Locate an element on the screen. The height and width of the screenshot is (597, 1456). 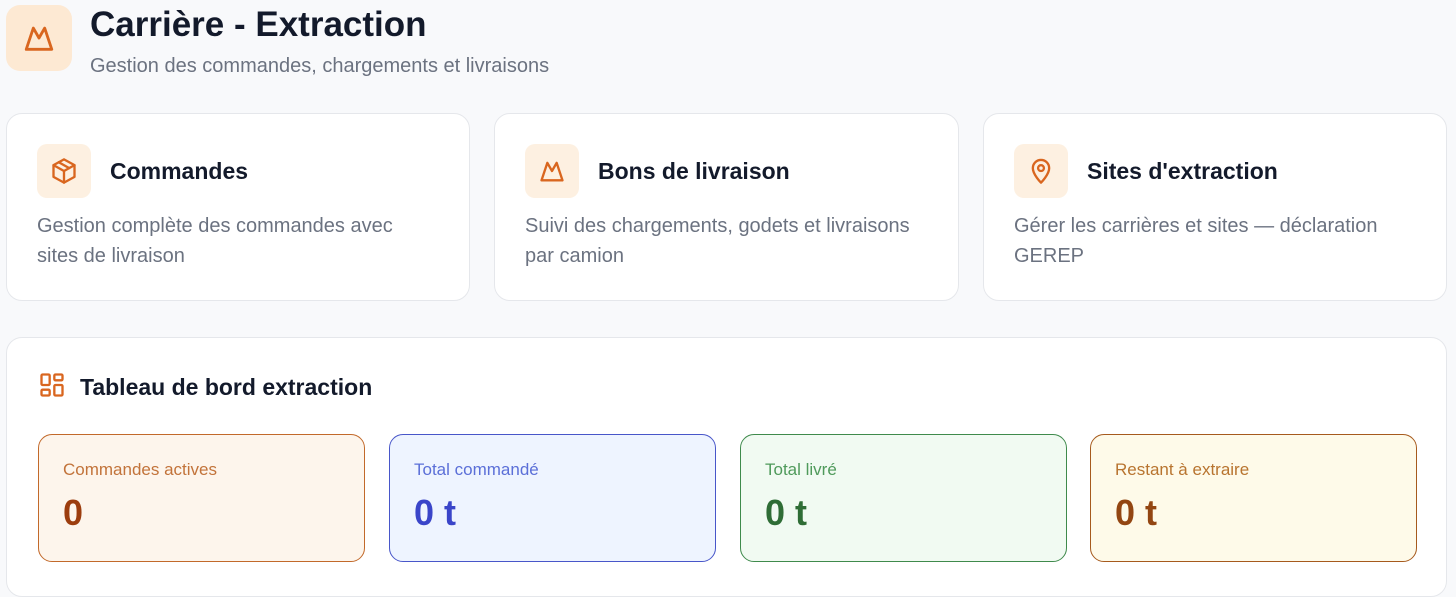
dashboard-icon is located at coordinates (52, 387).